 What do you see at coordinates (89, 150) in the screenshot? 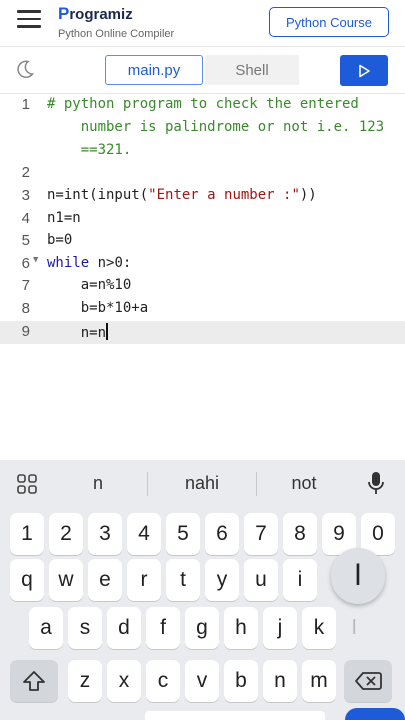
I see `code-comment: ==321.` at bounding box center [89, 150].